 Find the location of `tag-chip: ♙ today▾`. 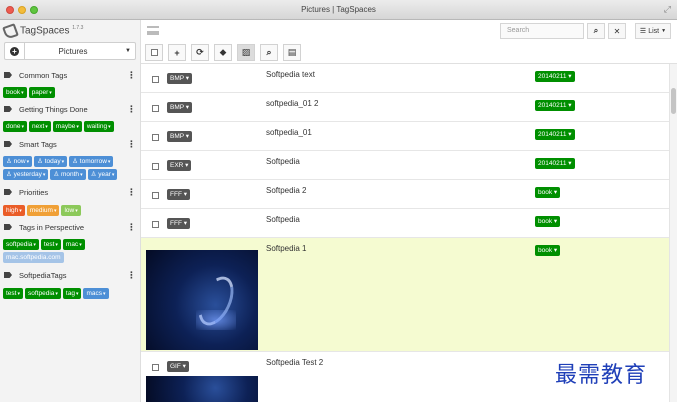

tag-chip: ♙ today▾ is located at coordinates (51, 161).